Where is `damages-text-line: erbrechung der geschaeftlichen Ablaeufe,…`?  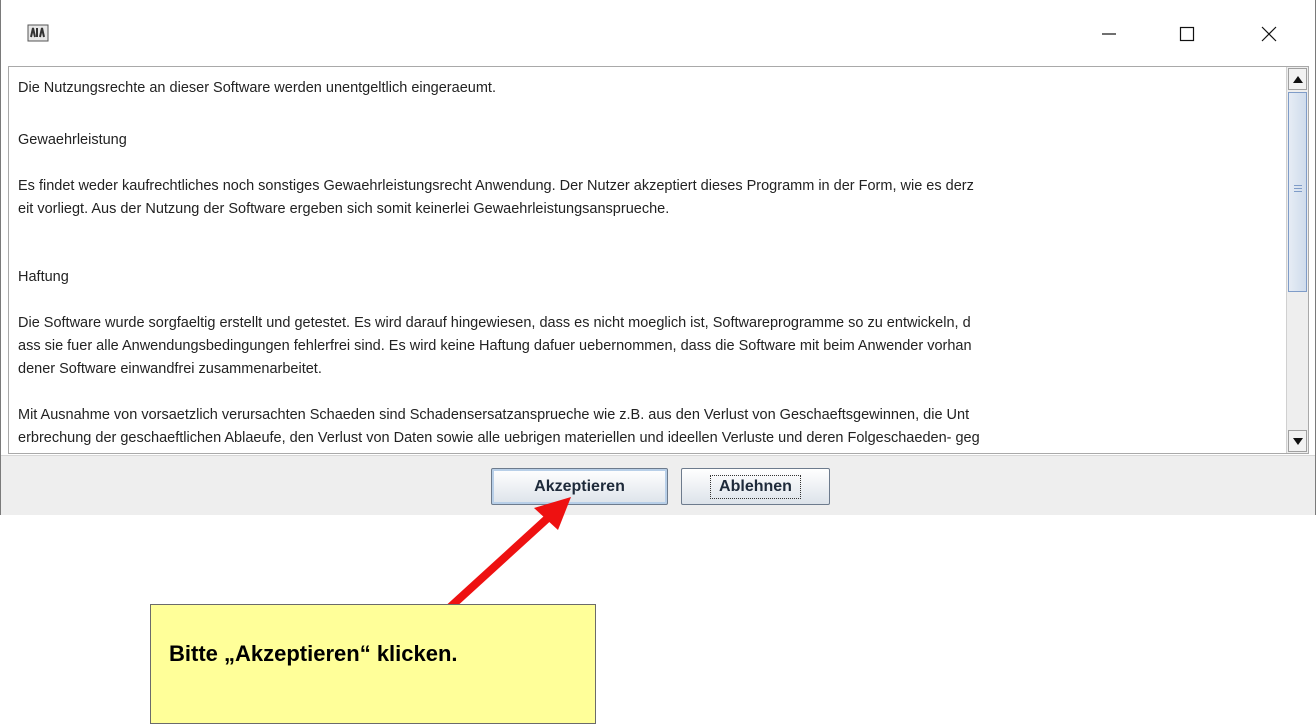
damages-text-line: erbrechung der geschaeftlichen Ablaeufe,… is located at coordinates (499, 438).